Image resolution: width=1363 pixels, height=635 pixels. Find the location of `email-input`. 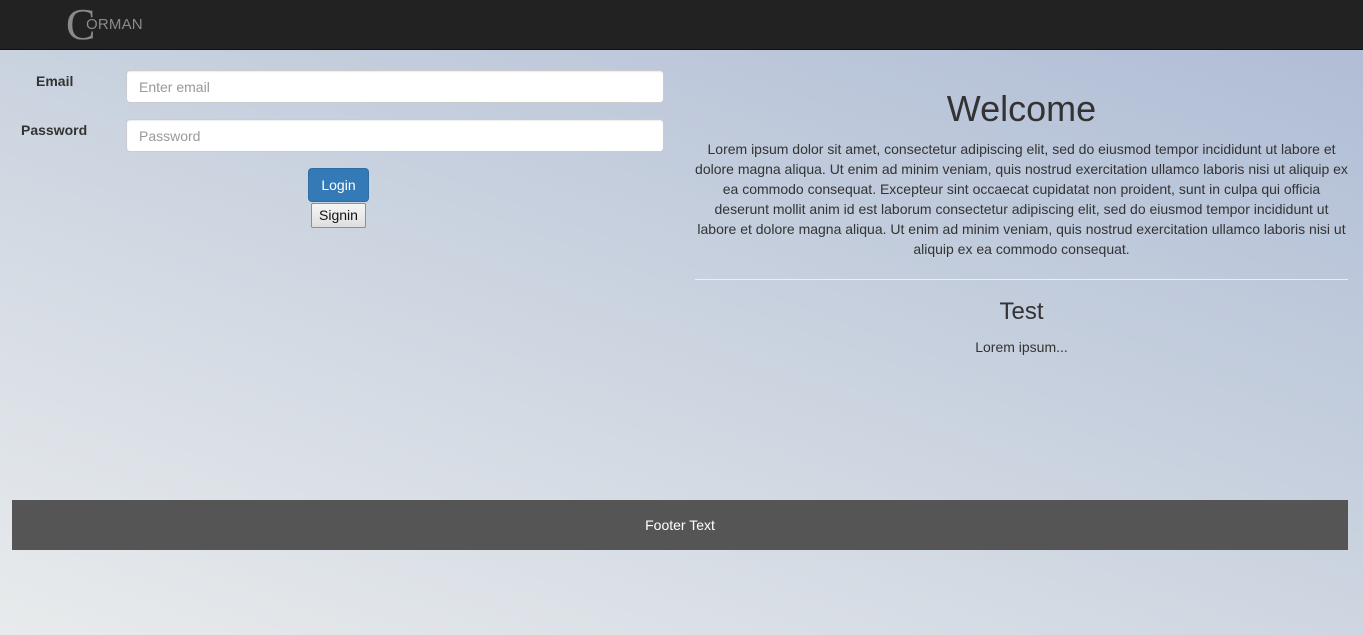

email-input is located at coordinates (395, 86).